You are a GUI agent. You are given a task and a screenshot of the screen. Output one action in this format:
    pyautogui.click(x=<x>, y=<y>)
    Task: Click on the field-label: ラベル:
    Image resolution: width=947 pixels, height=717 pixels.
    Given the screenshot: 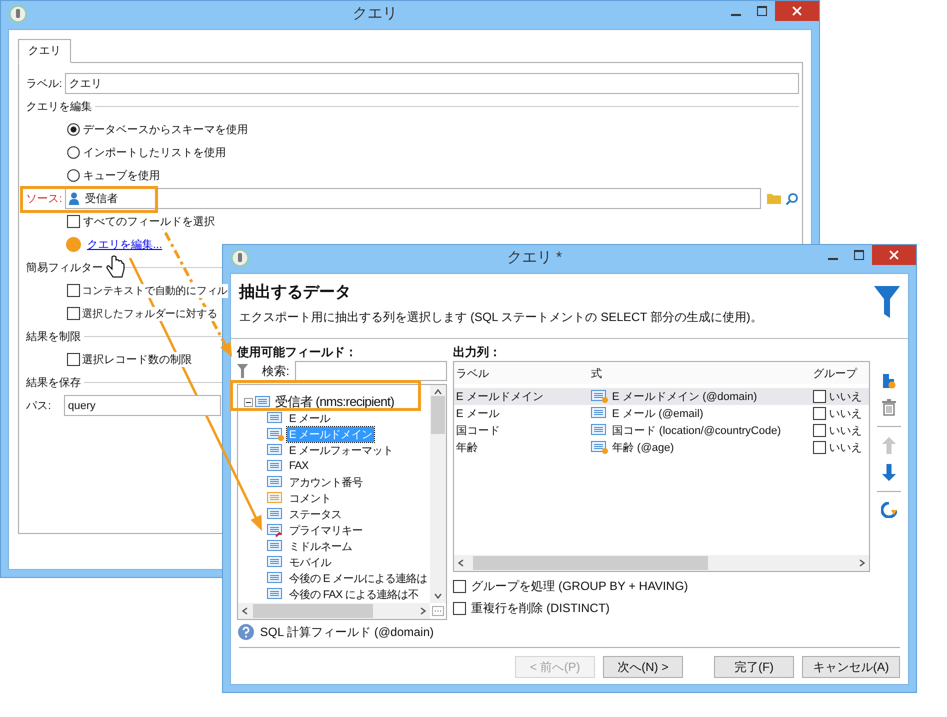 What is the action you would take?
    pyautogui.click(x=44, y=84)
    